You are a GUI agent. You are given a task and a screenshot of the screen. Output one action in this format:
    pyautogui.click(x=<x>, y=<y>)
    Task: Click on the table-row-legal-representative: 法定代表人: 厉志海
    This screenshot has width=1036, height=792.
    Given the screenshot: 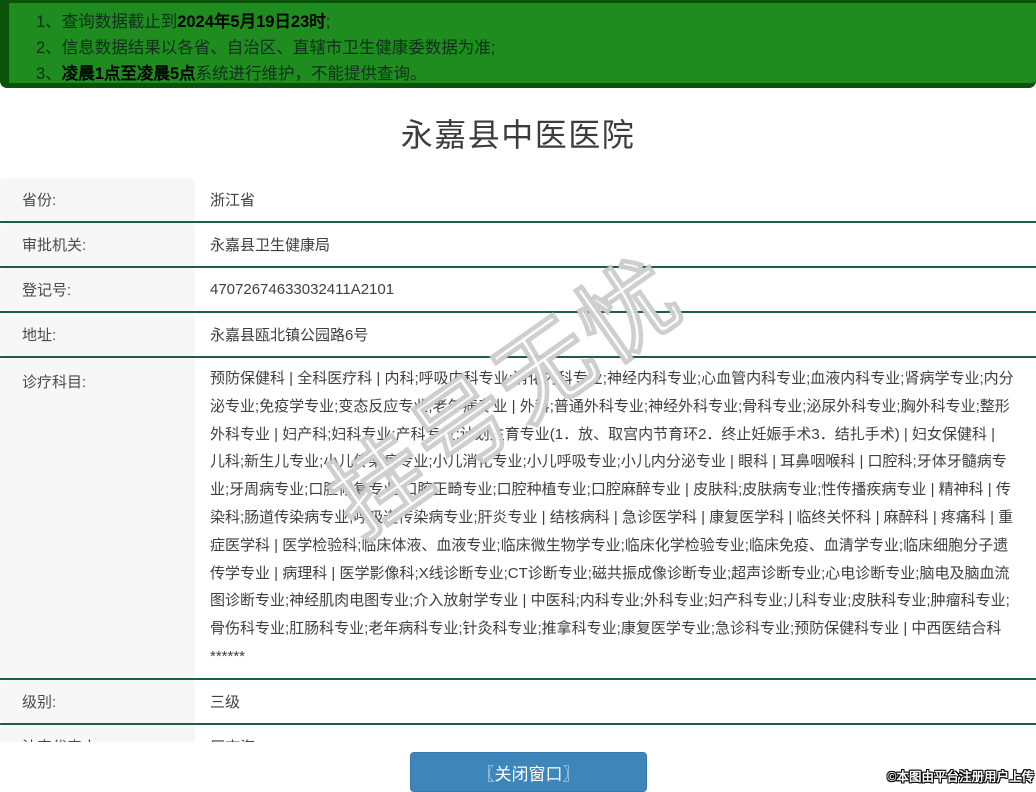 What is the action you would take?
    pyautogui.click(x=518, y=733)
    